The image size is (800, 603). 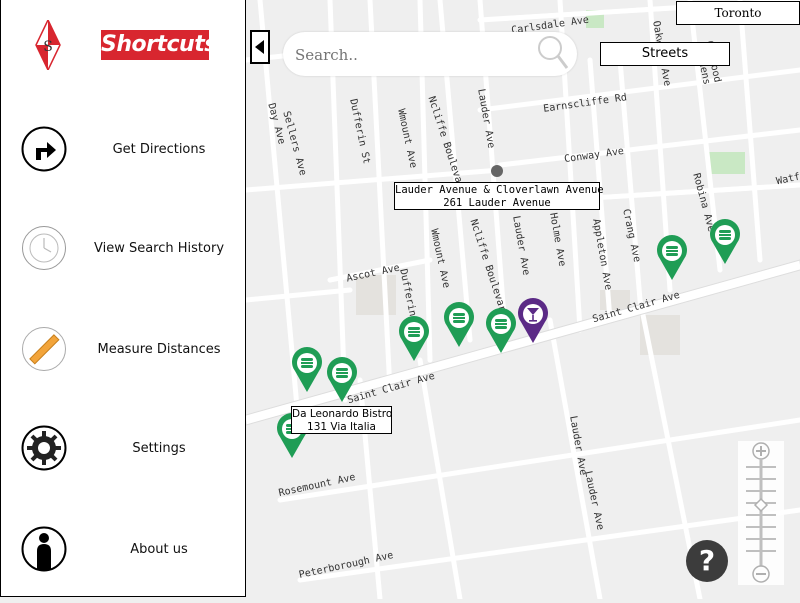 I want to click on search-icon, so click(x=553, y=53).